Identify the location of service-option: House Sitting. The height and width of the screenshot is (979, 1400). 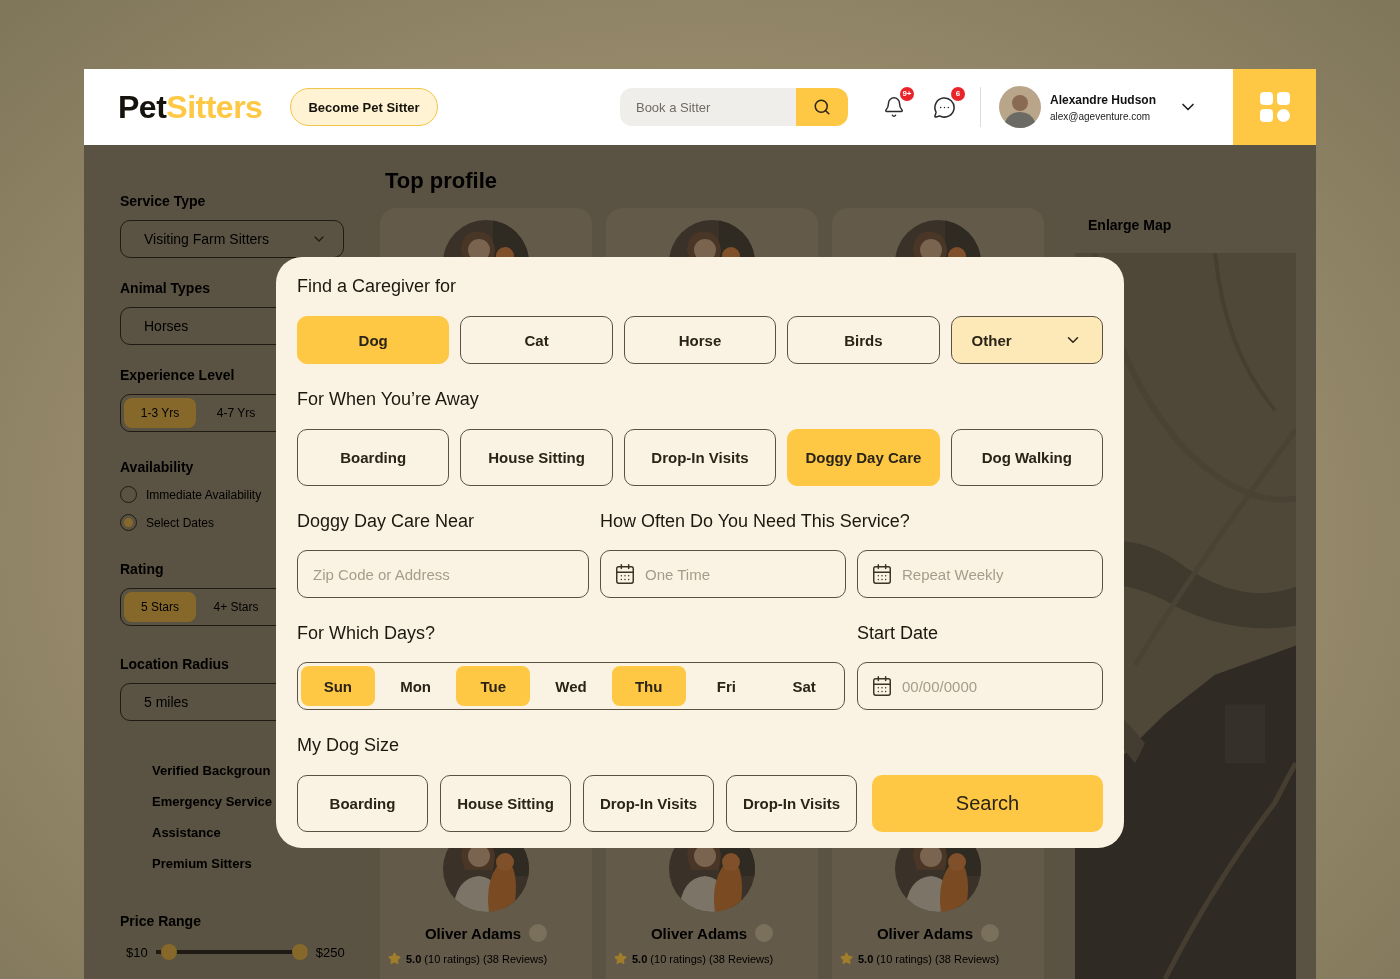
(536, 457).